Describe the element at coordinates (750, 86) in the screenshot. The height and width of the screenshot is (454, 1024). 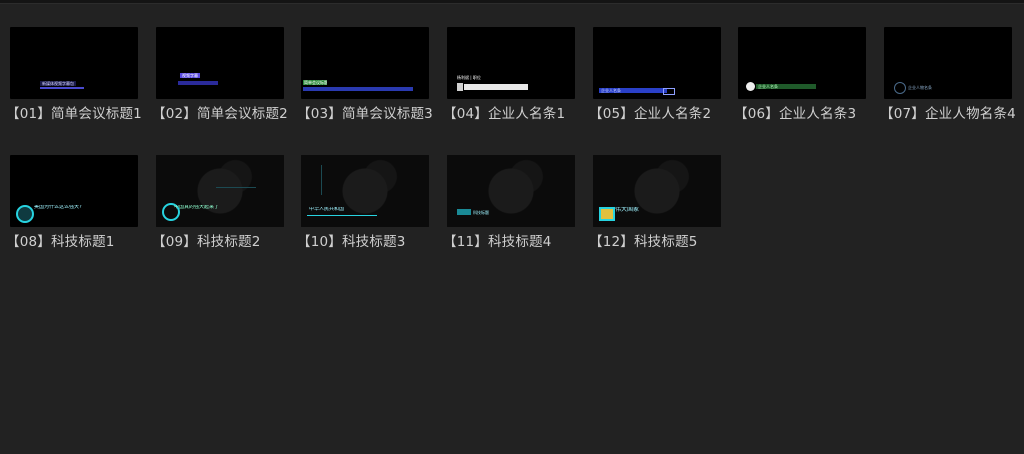
I see `ball-icon` at that location.